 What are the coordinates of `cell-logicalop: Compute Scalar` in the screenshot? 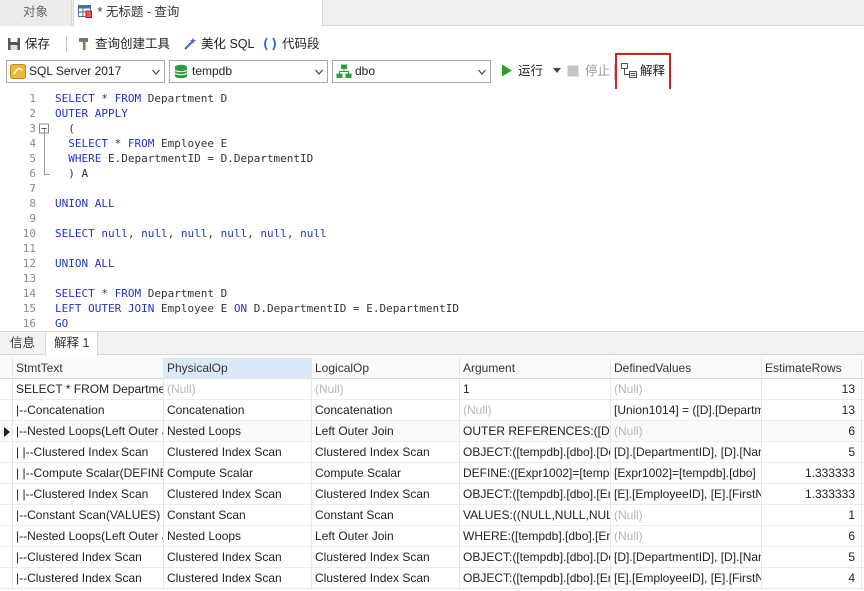 It's located at (386, 473).